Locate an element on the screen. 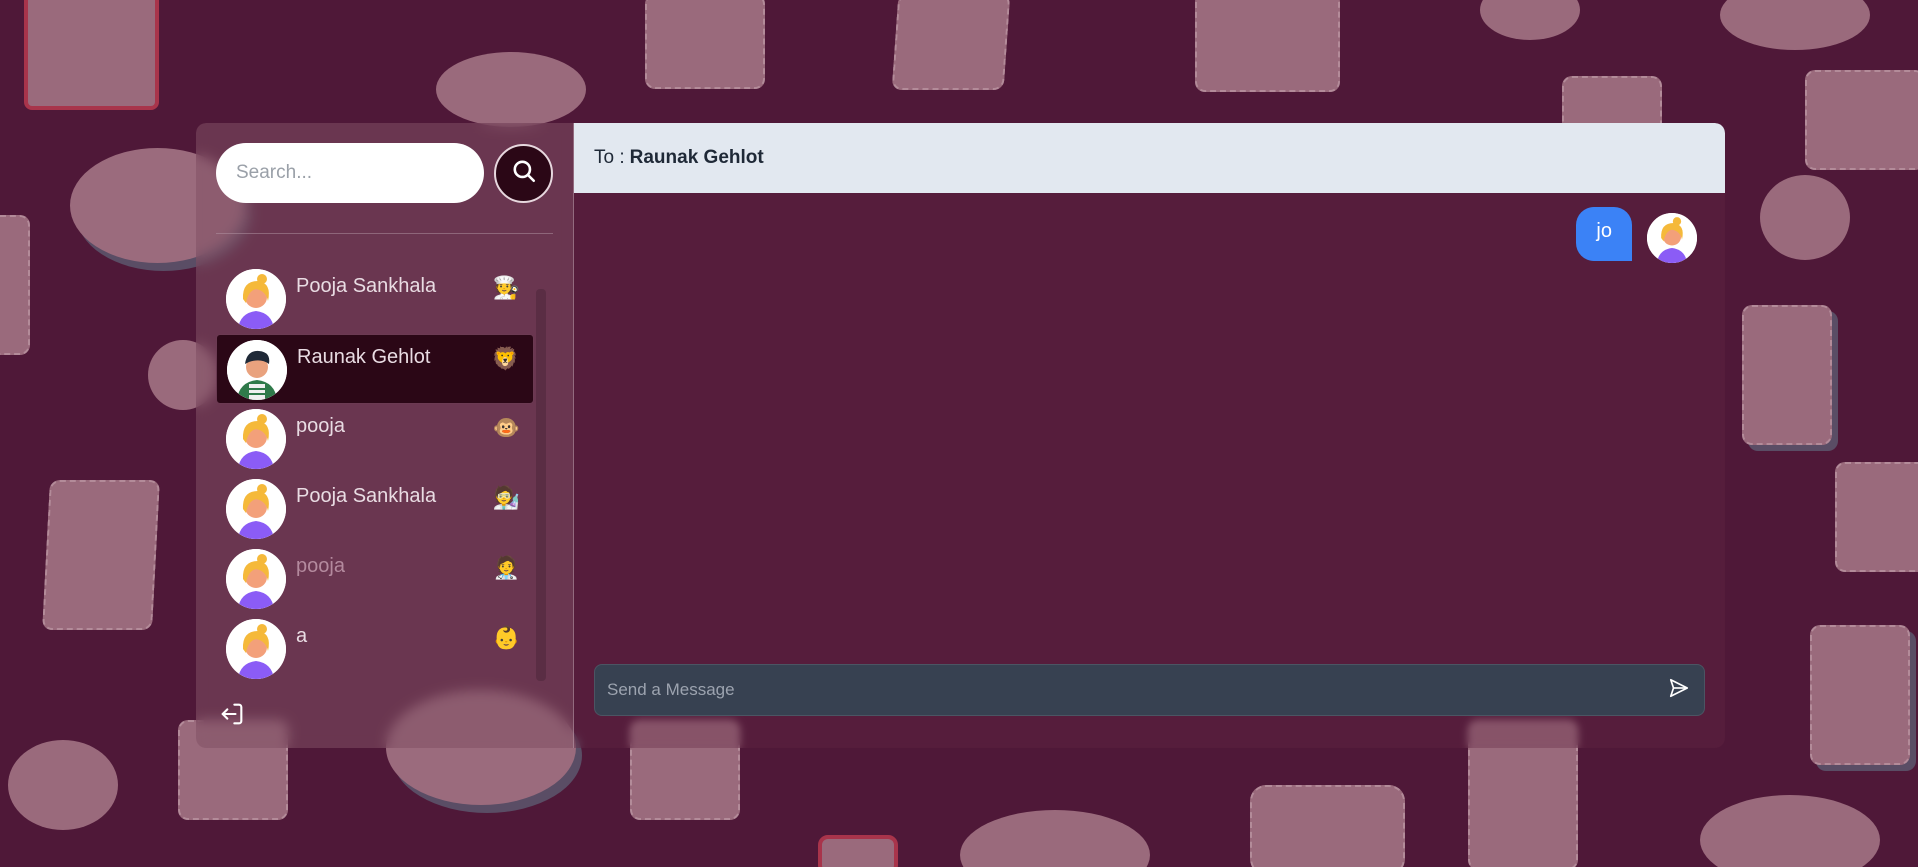  conversation-item: pooja 🧑‍⚕️ is located at coordinates (375, 579).